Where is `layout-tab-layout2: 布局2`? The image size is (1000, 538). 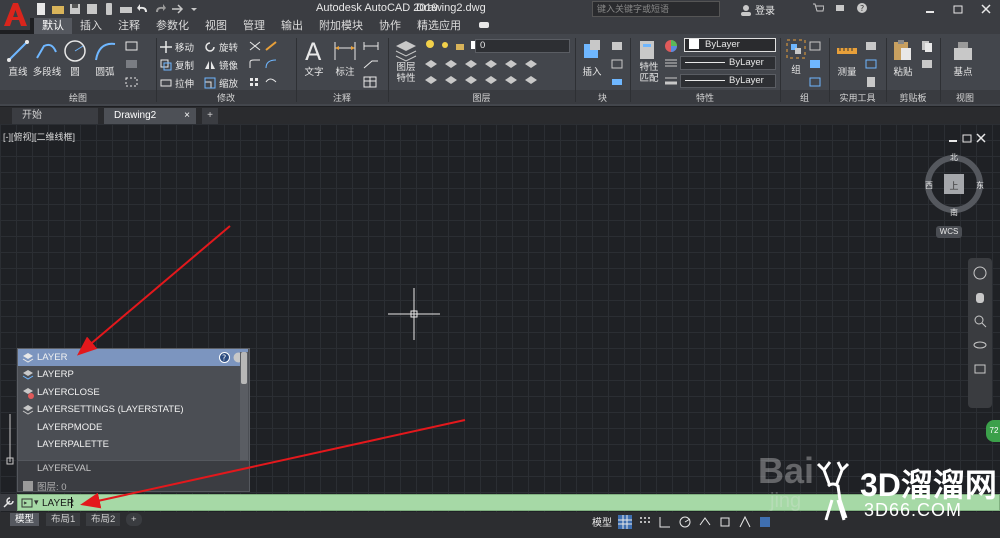
layout-tab-layout2: 布局2 is located at coordinates (103, 519).